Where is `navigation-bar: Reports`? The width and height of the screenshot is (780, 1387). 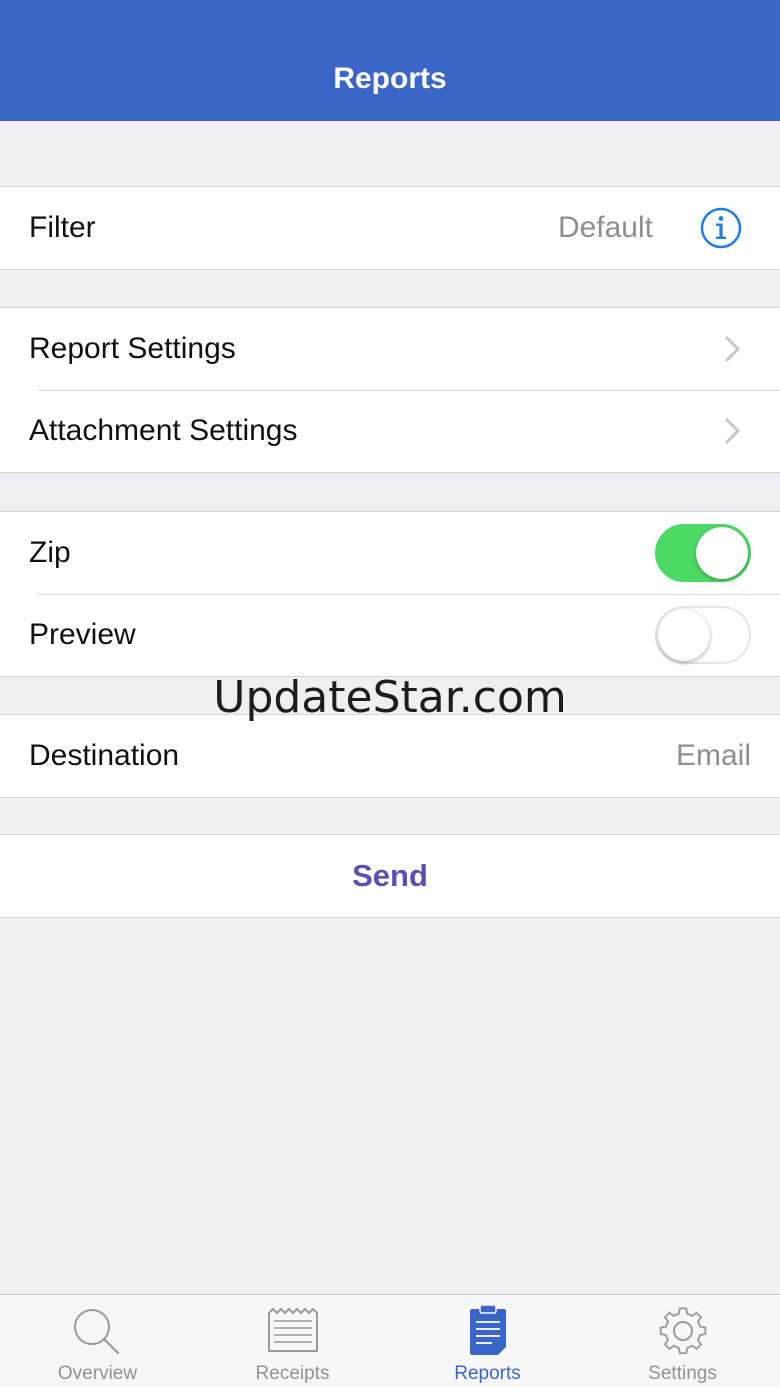 navigation-bar: Reports is located at coordinates (390, 60).